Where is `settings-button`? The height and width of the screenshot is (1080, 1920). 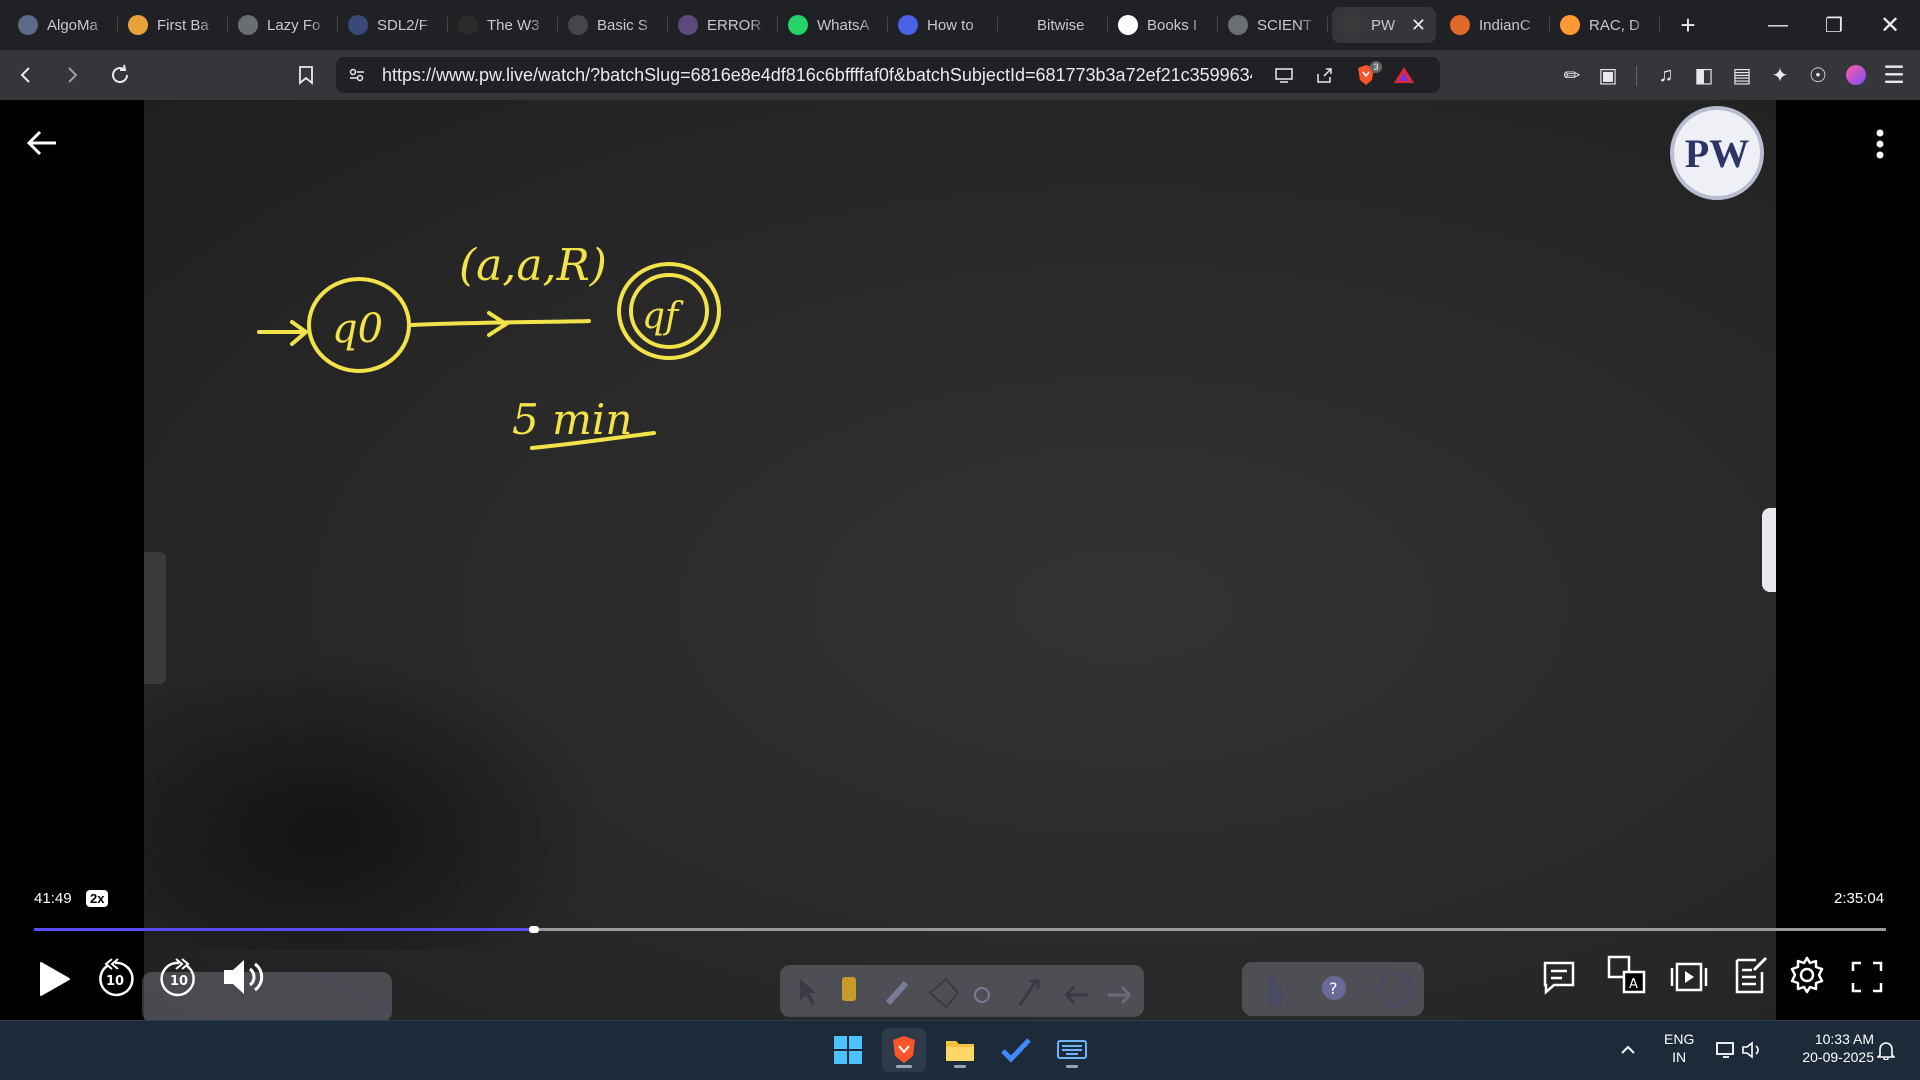 settings-button is located at coordinates (1807, 975).